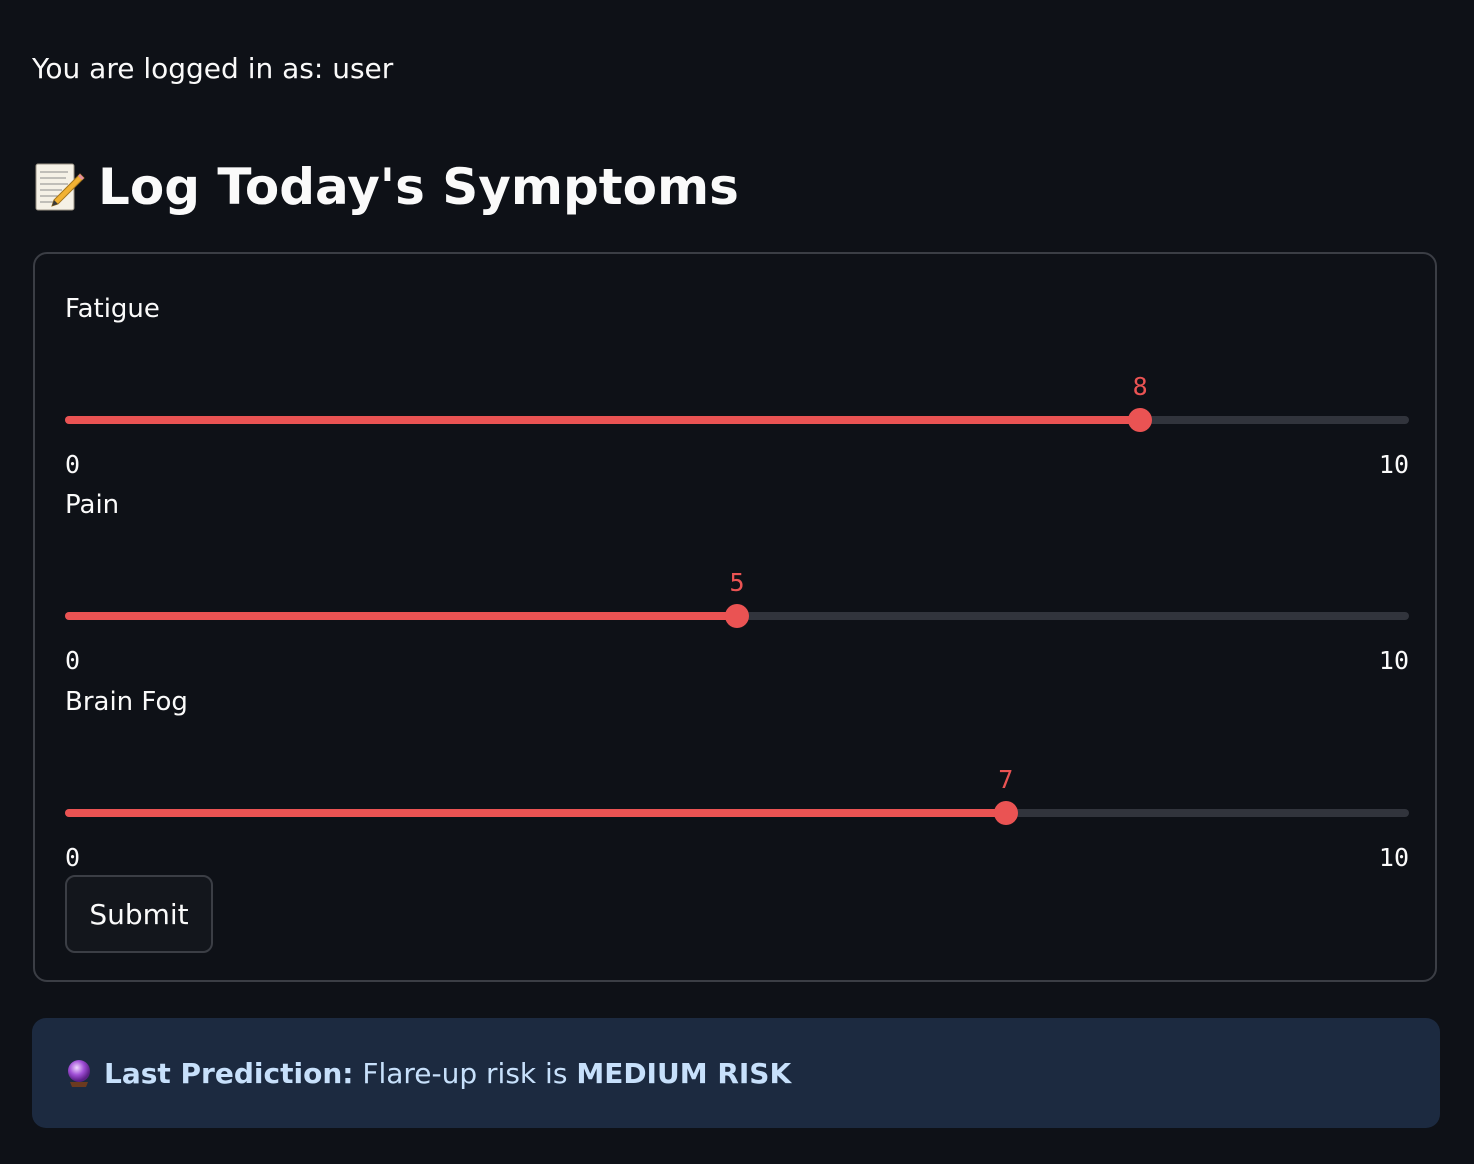 Image resolution: width=1474 pixels, height=1164 pixels. I want to click on slider-value: 5, so click(737, 582).